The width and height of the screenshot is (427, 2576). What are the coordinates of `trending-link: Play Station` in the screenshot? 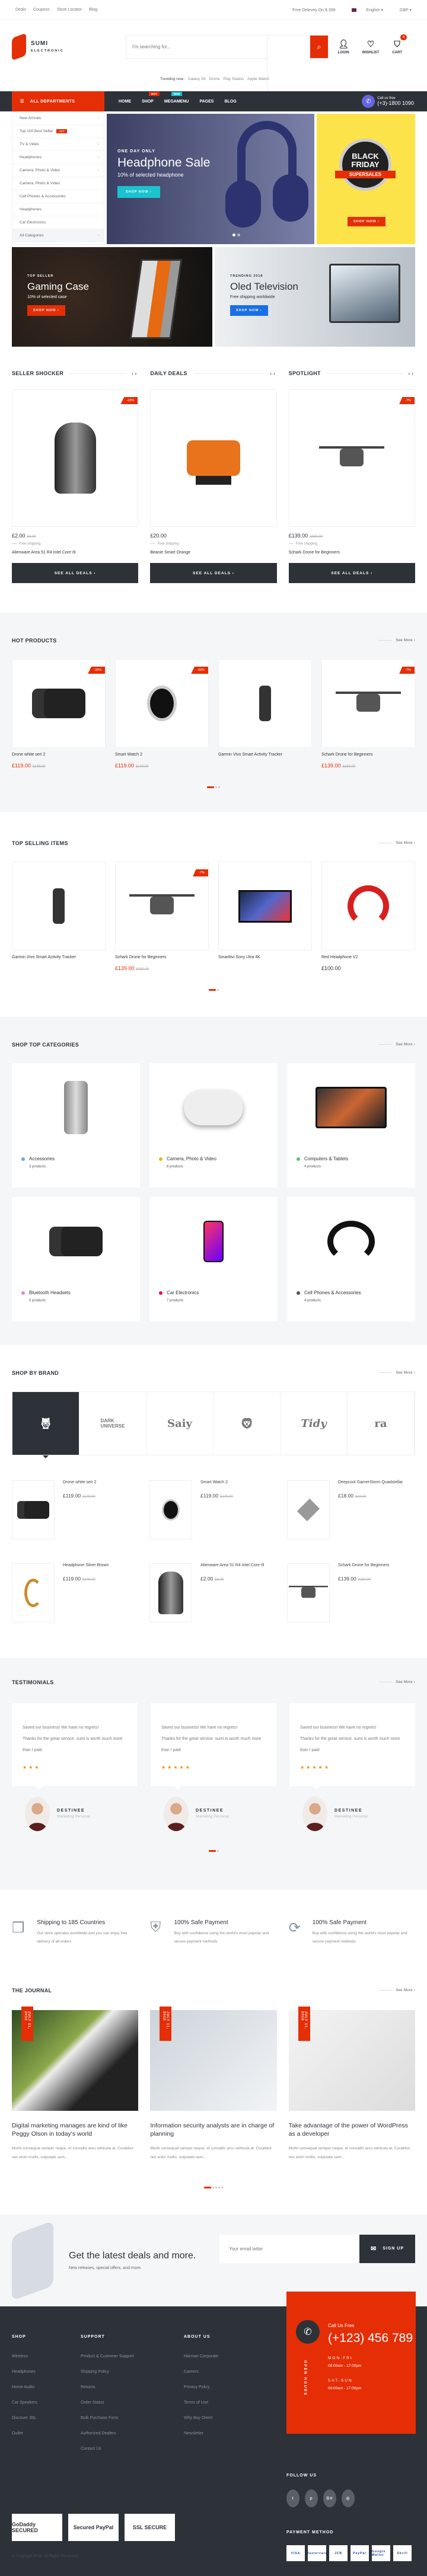 It's located at (233, 79).